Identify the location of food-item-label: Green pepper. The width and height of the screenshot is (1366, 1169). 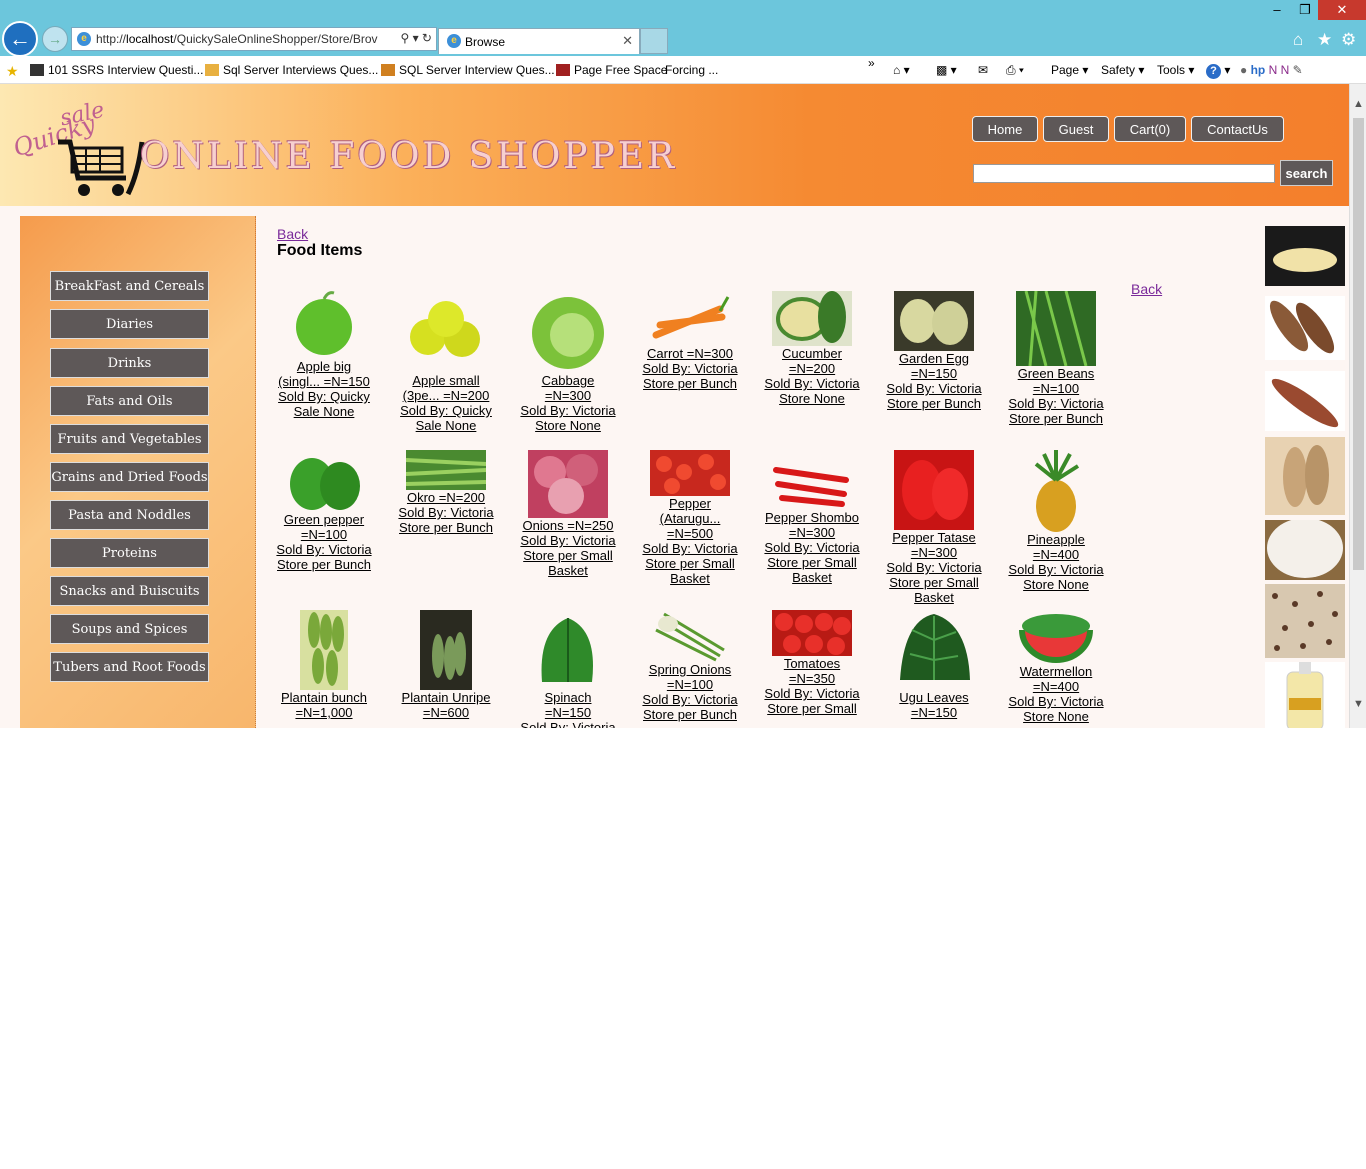
(324, 519).